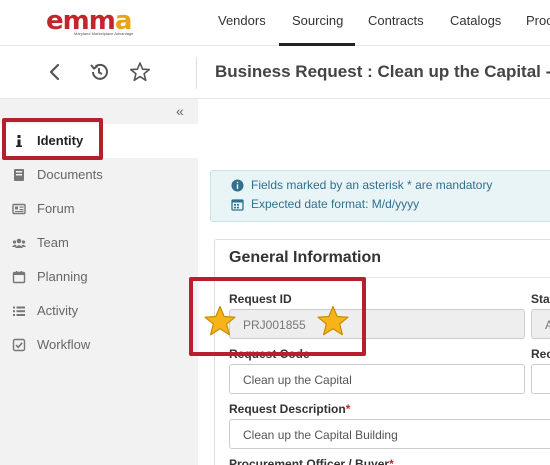  What do you see at coordinates (377, 379) in the screenshot?
I see `request-code-field: Clean up the Capital` at bounding box center [377, 379].